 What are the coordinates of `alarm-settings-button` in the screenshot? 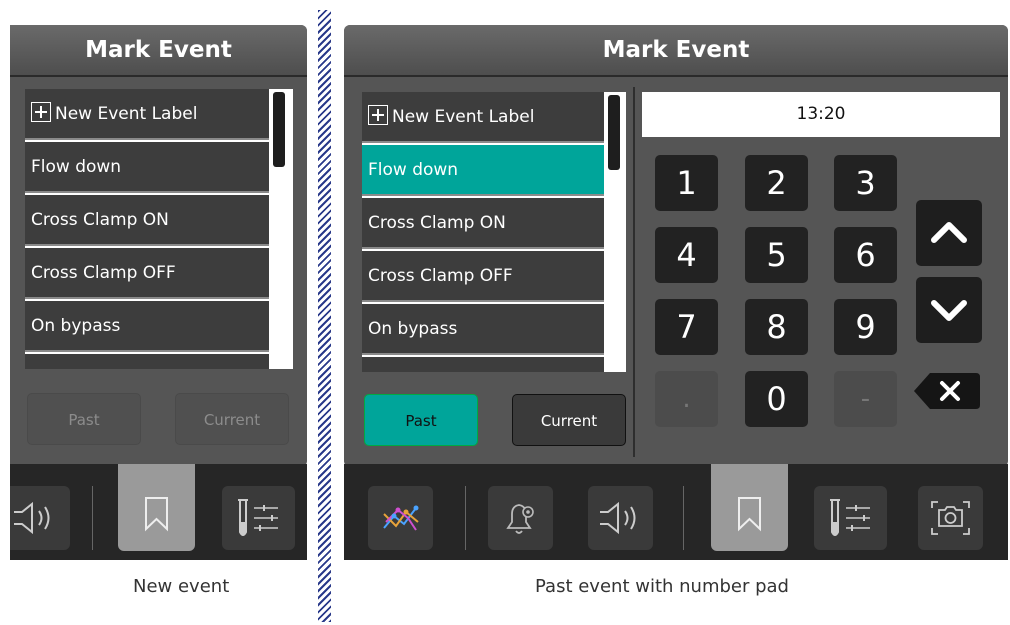 It's located at (520, 518).